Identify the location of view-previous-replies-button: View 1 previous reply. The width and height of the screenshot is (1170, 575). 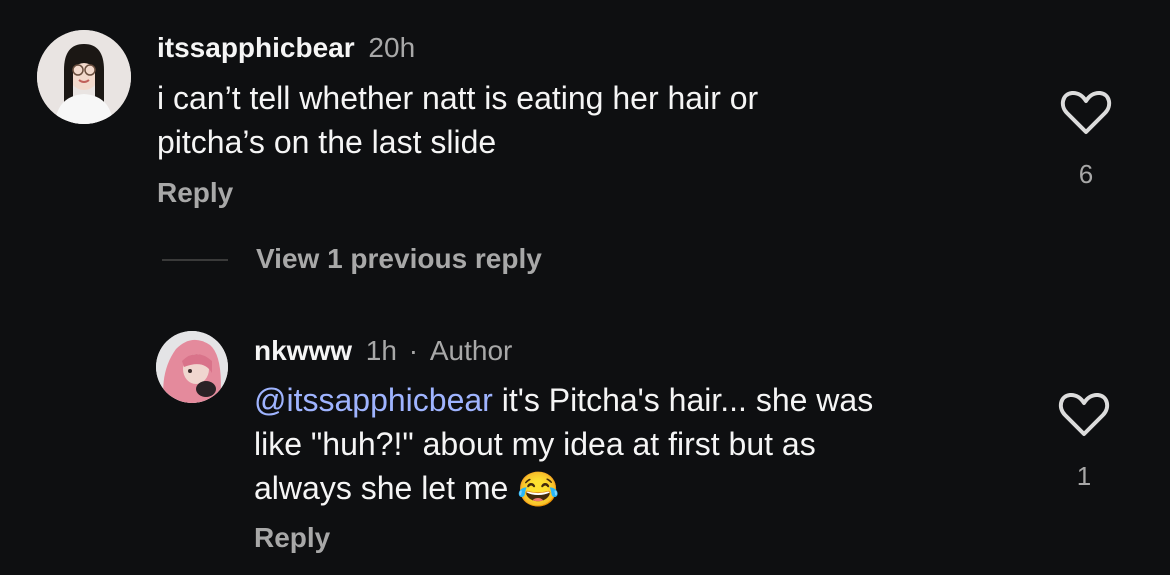
(399, 259).